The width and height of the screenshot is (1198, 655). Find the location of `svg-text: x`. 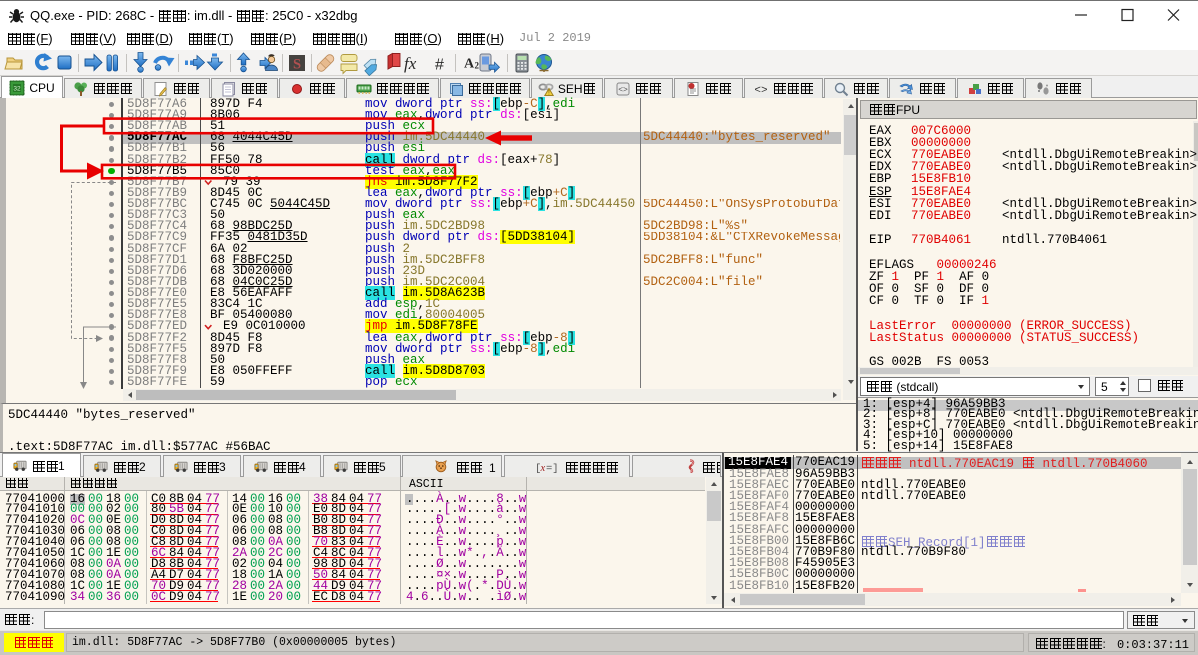

svg-text: x is located at coordinates (543, 468).